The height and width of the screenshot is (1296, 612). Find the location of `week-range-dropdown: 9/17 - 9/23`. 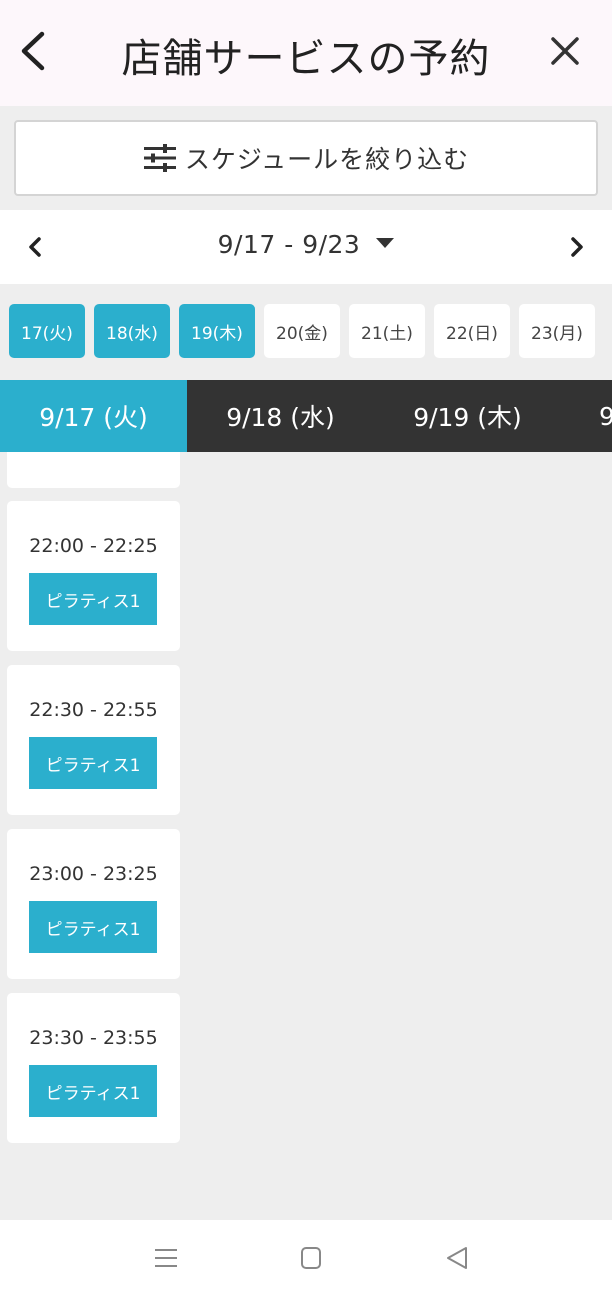

week-range-dropdown: 9/17 - 9/23 is located at coordinates (306, 244).